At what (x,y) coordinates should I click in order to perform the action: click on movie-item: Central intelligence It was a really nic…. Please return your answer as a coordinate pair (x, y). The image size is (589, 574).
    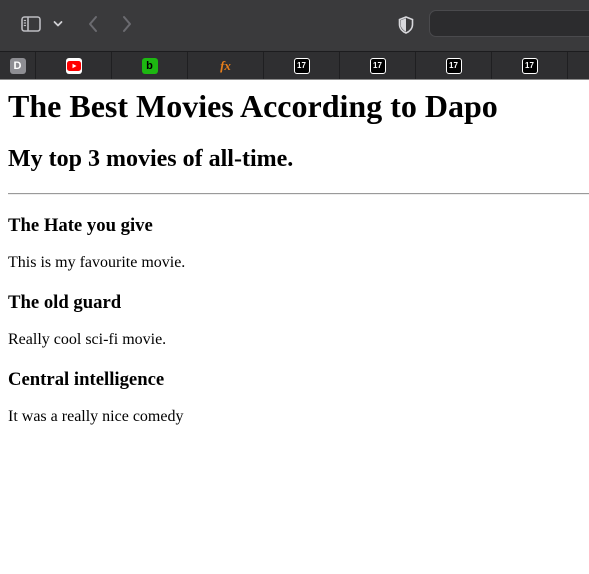
    Looking at the image, I should click on (298, 397).